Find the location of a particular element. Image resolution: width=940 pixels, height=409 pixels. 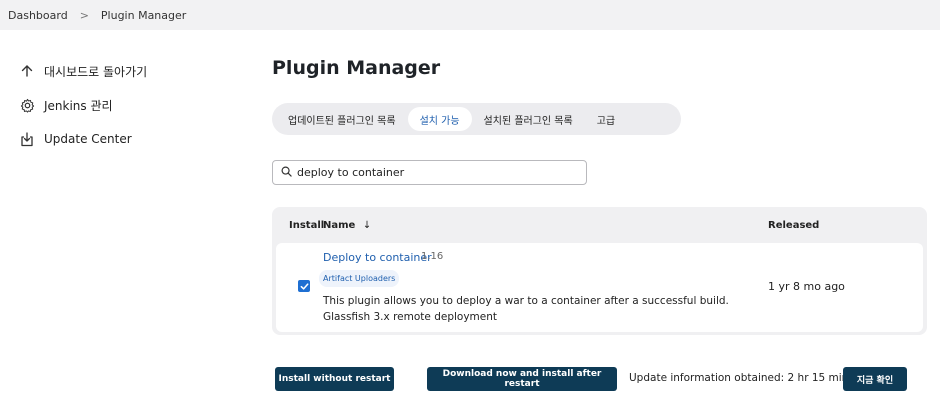

checkmark-icon is located at coordinates (304, 286).